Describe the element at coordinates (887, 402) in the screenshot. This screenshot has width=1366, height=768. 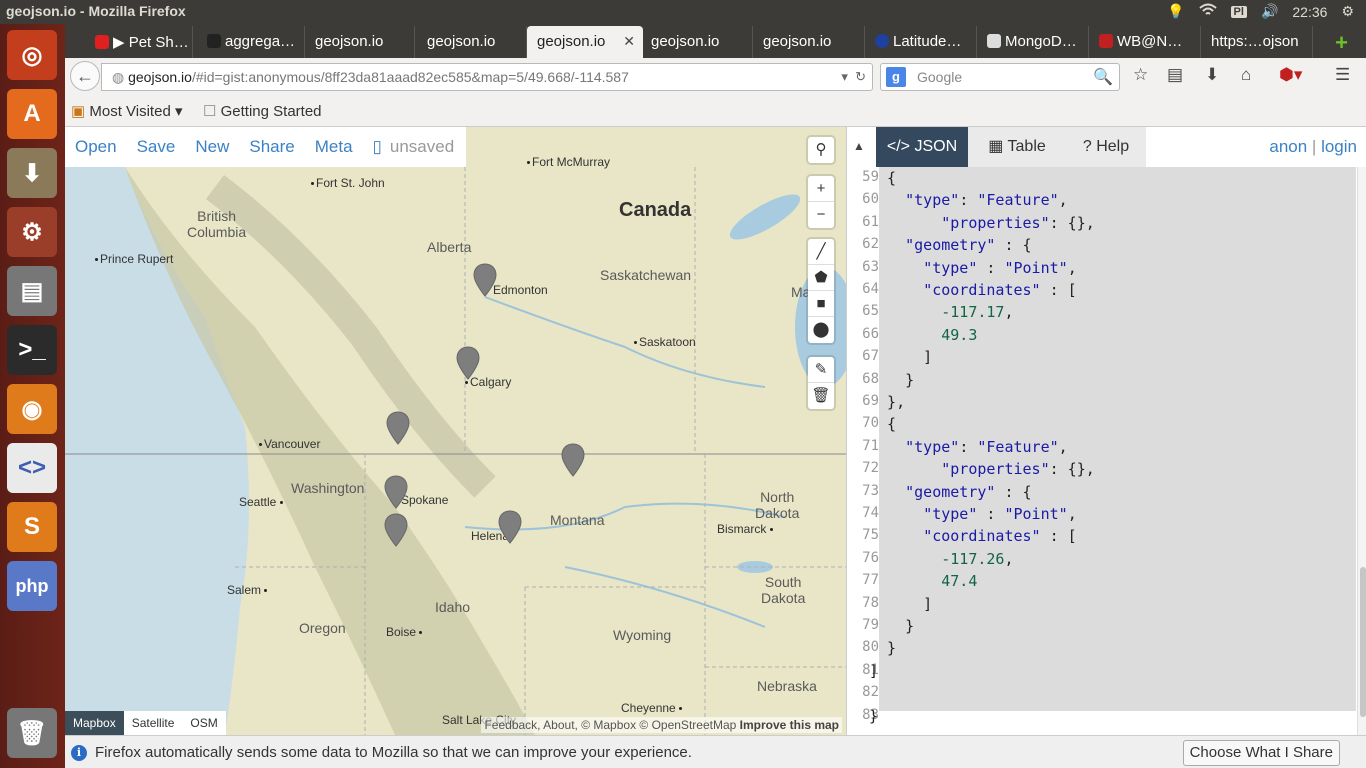
I see `code-line: },` at that location.